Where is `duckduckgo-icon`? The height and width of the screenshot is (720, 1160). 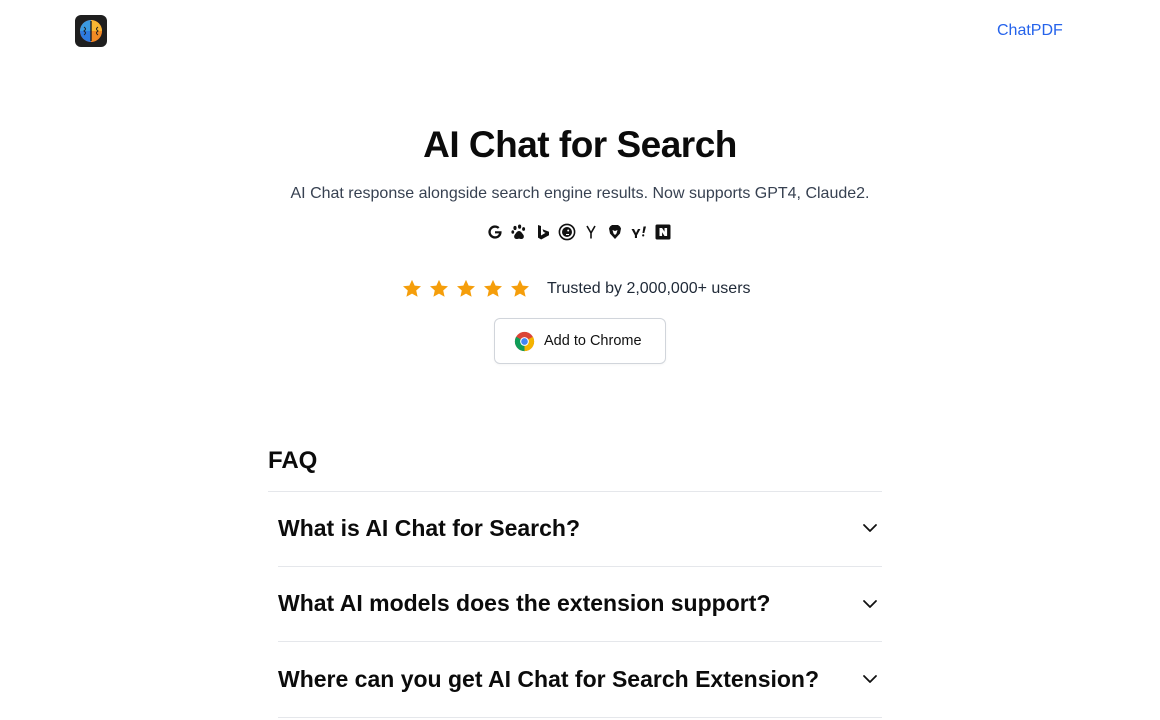 duckduckgo-icon is located at coordinates (567, 232).